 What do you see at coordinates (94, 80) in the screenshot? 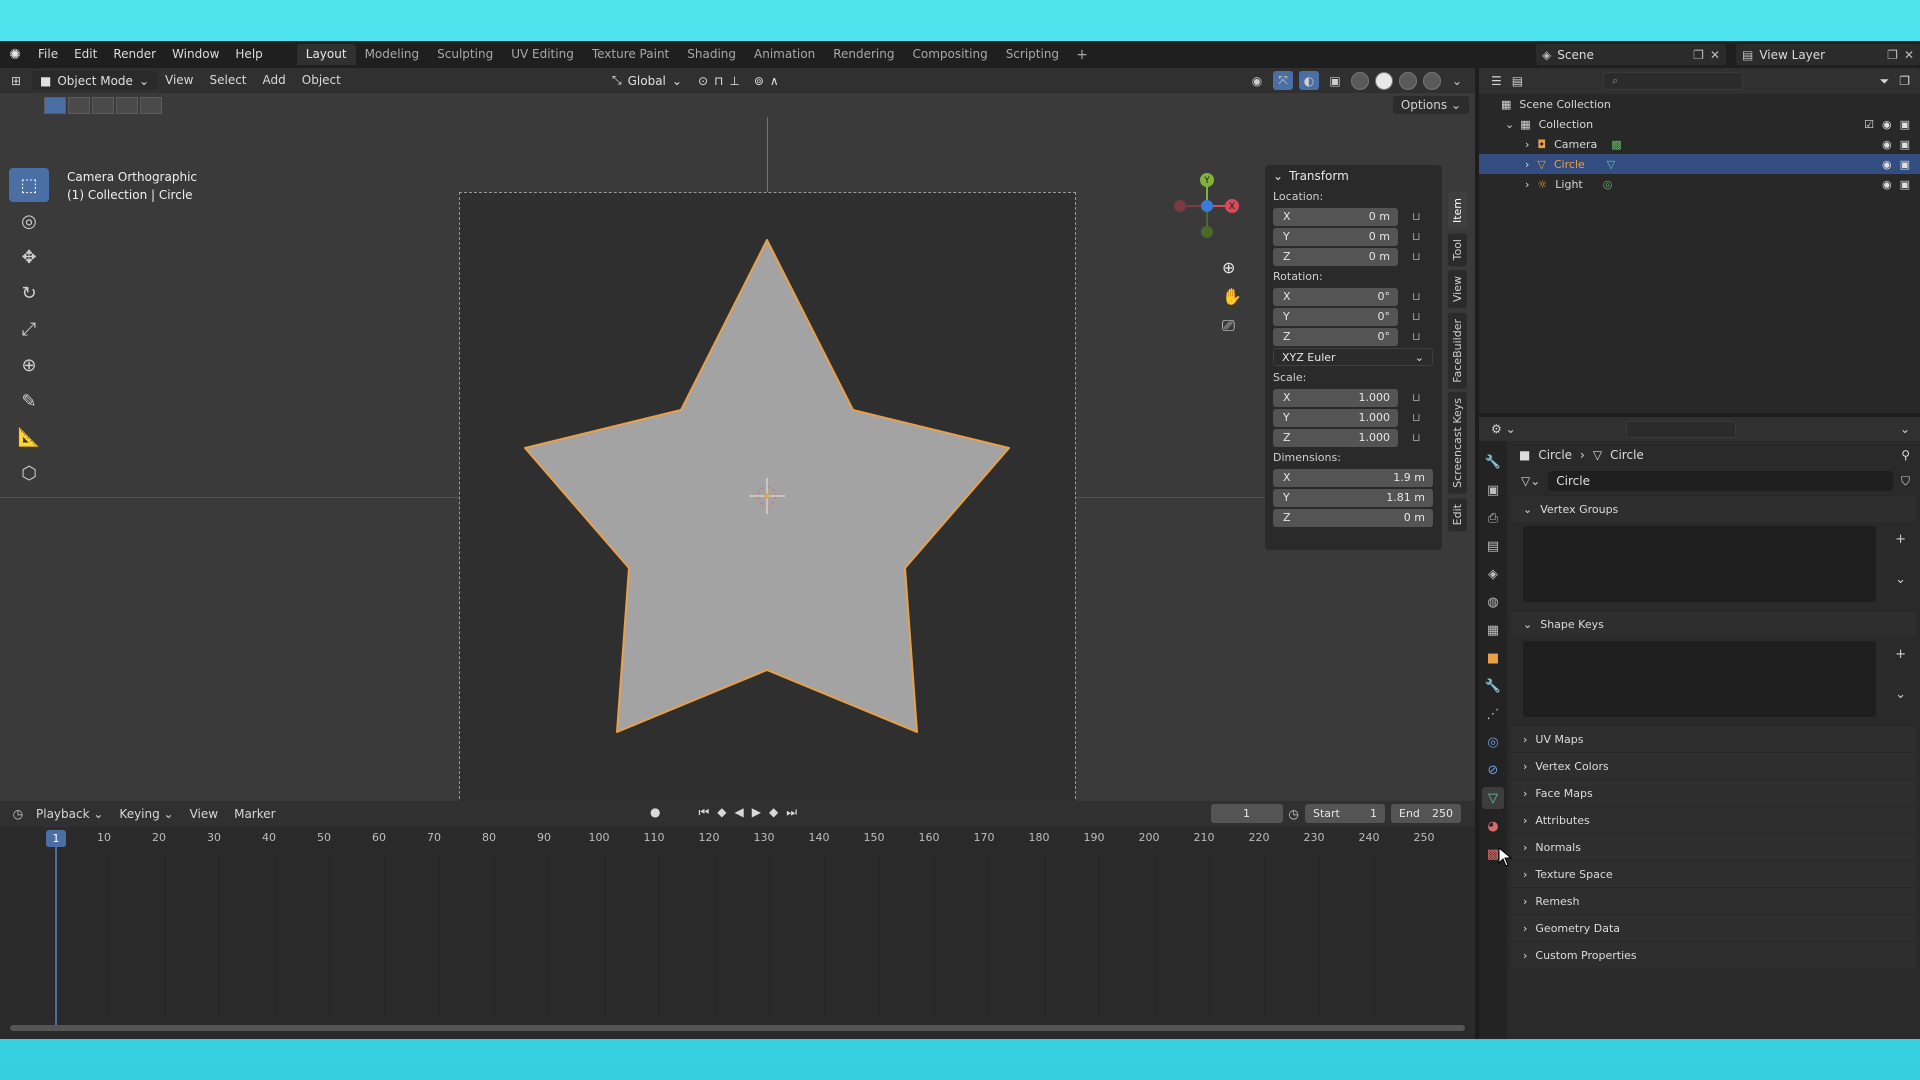
I see `mode-select: ■ Object Mode ⌄` at bounding box center [94, 80].